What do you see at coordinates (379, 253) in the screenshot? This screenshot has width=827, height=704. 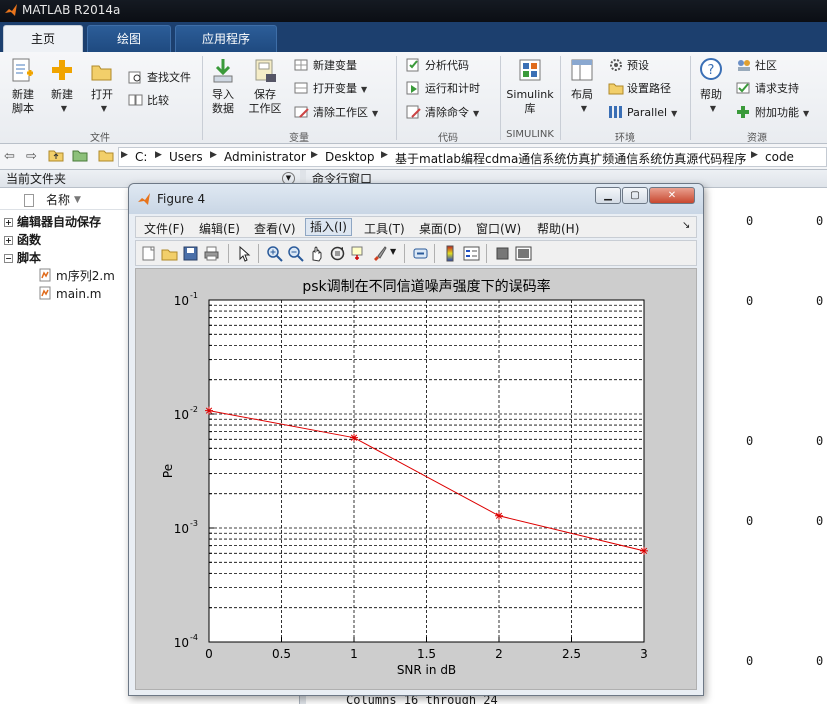 I see `brush-icon` at bounding box center [379, 253].